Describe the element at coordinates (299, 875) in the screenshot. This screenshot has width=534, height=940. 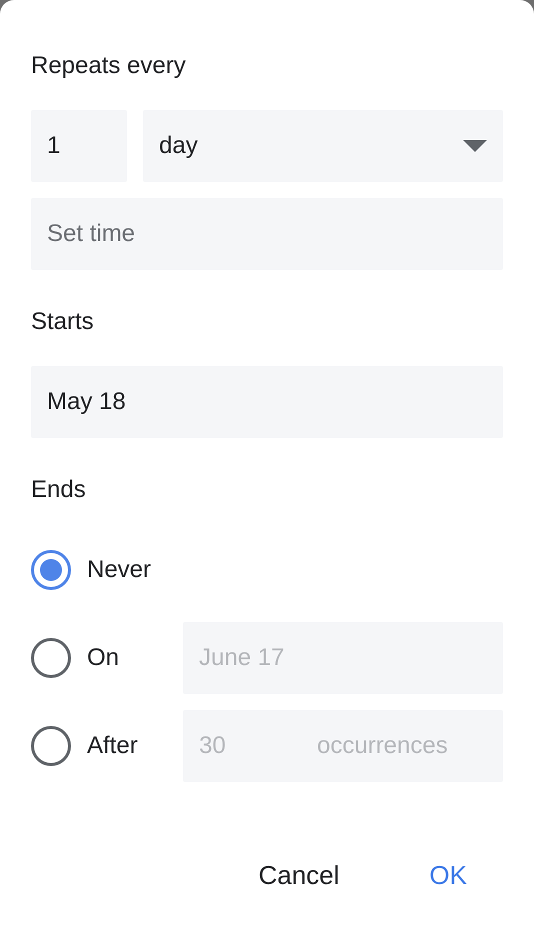
I see `cancel-button: Cancel` at that location.